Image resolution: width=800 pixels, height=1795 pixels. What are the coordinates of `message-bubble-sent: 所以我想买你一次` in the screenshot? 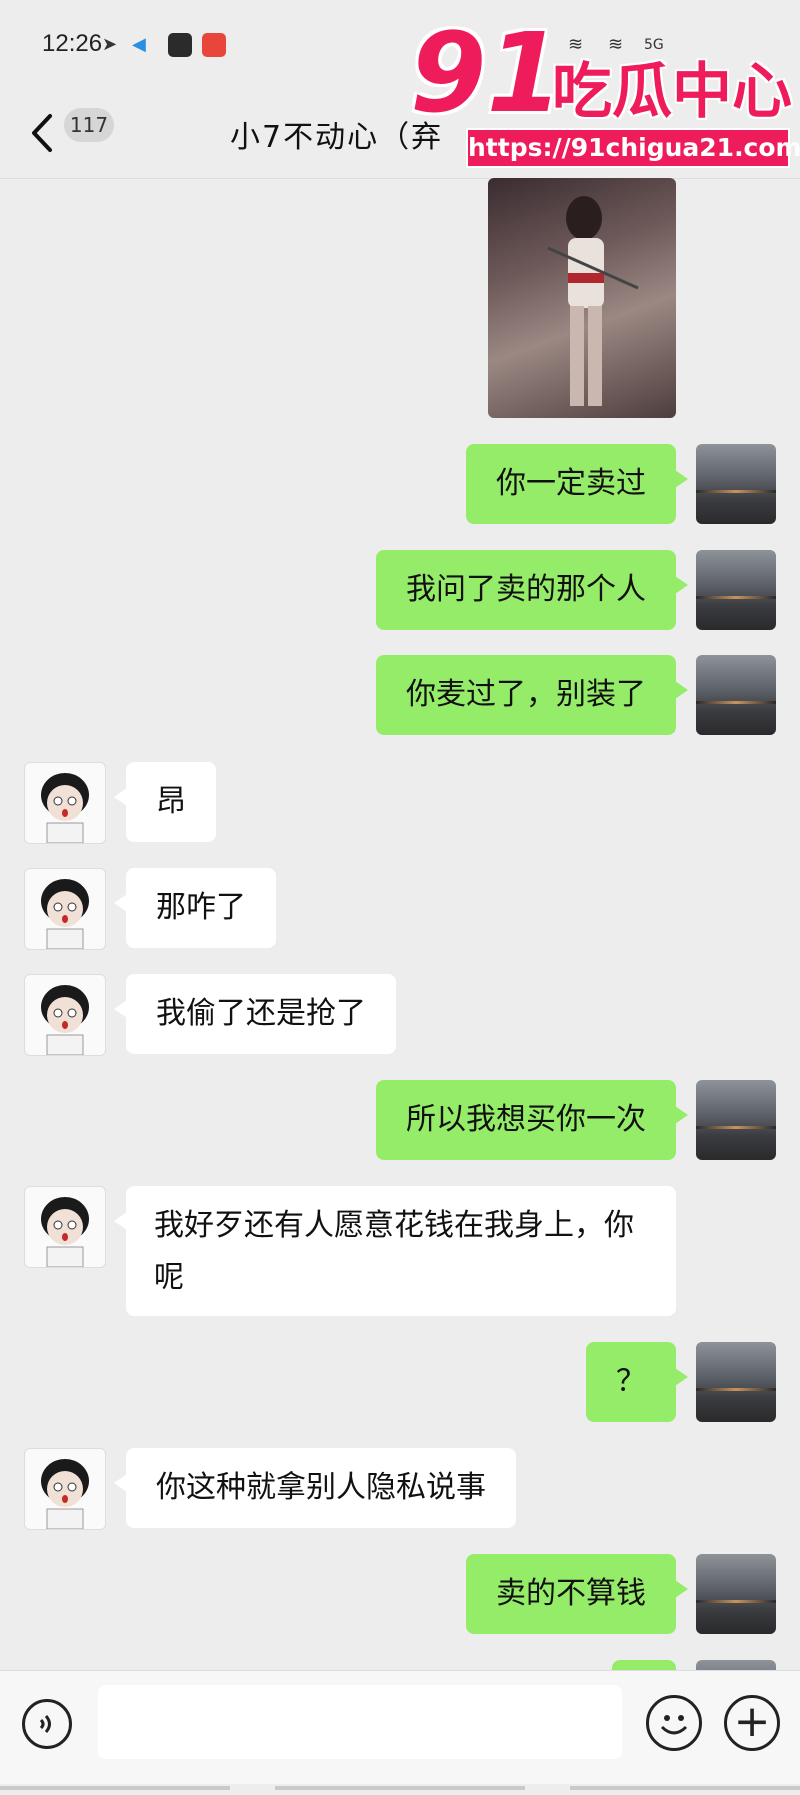 It's located at (532, 1120).